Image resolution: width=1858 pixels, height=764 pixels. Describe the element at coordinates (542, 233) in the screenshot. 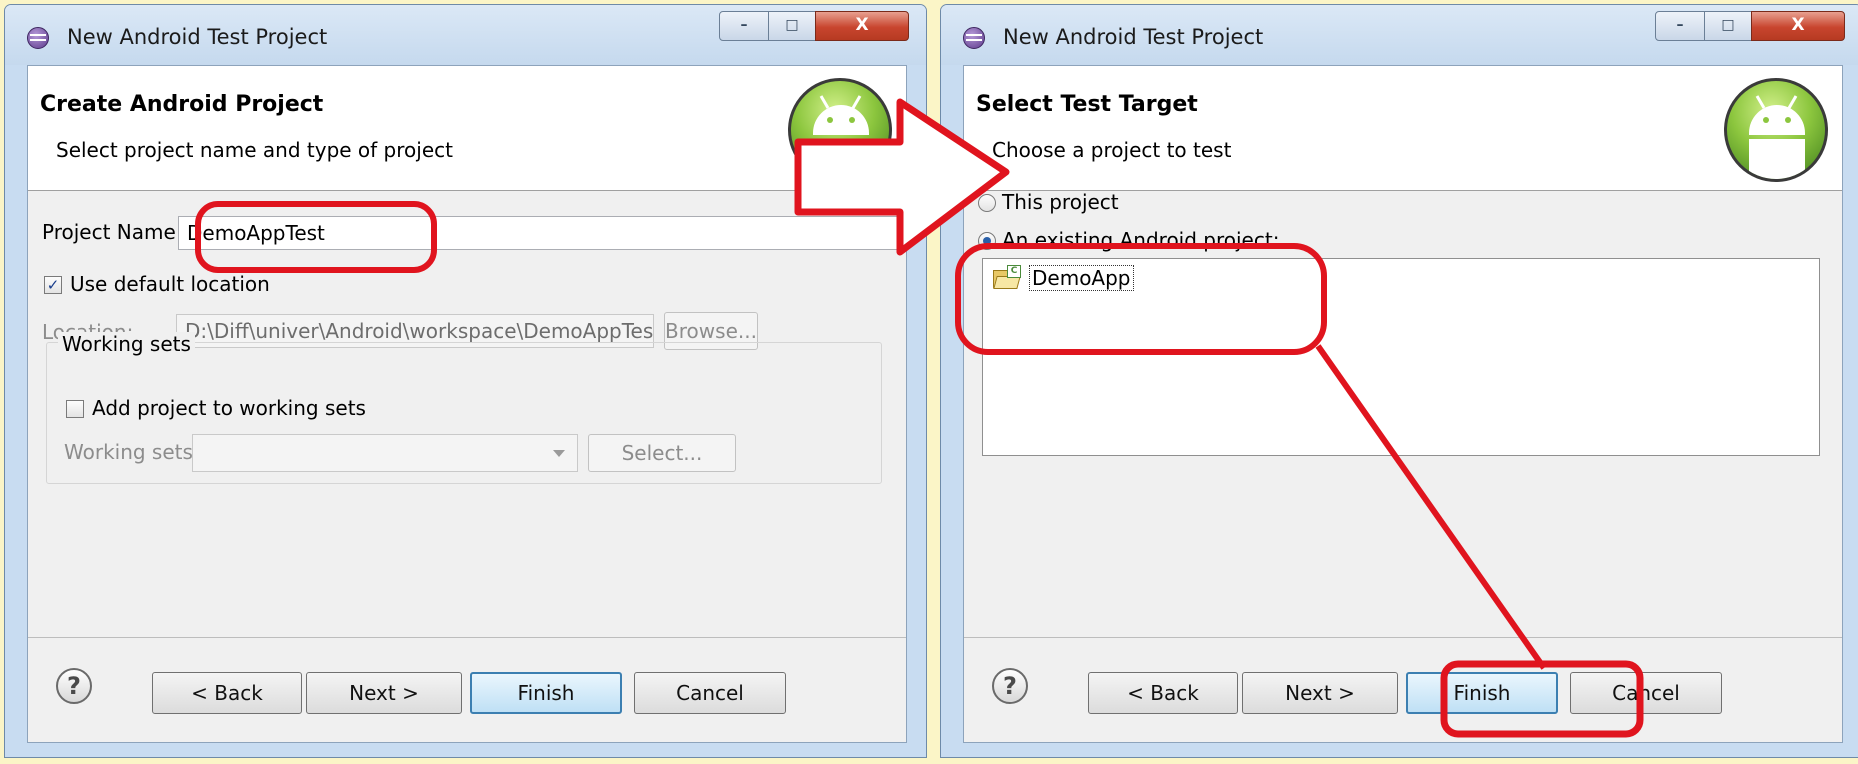

I see `project-name-input: DemoAppTest` at that location.